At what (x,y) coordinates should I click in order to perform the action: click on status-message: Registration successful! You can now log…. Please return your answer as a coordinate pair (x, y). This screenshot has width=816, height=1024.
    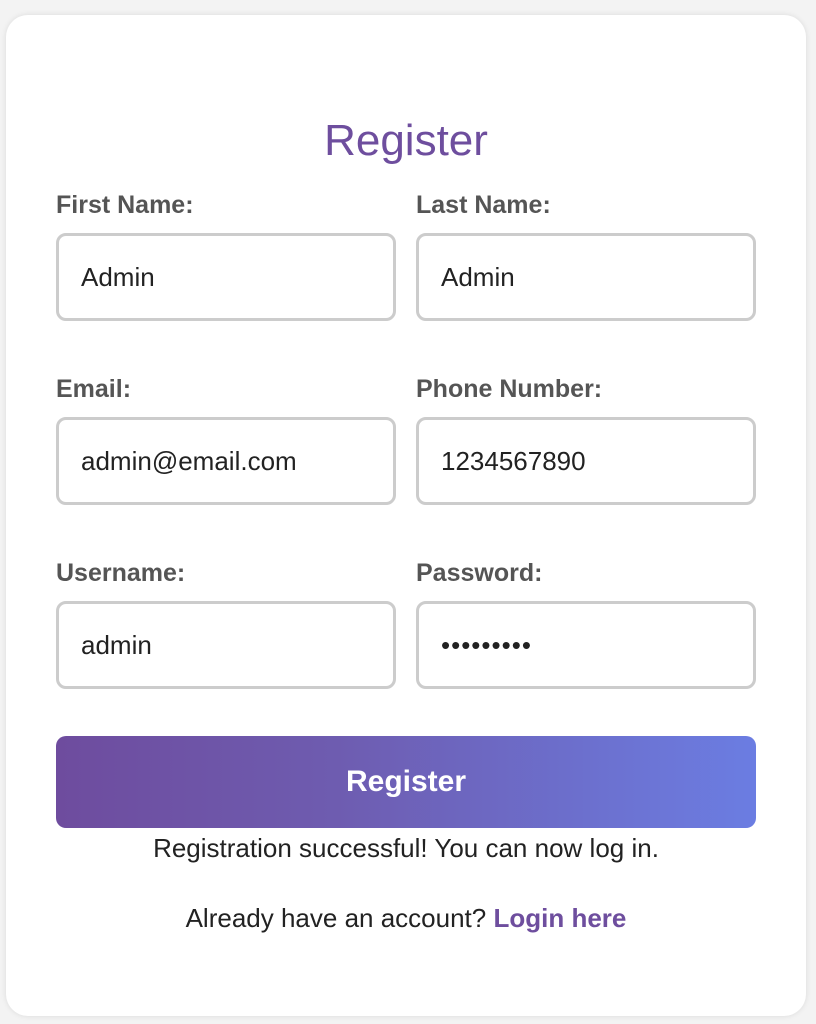
    Looking at the image, I should click on (406, 848).